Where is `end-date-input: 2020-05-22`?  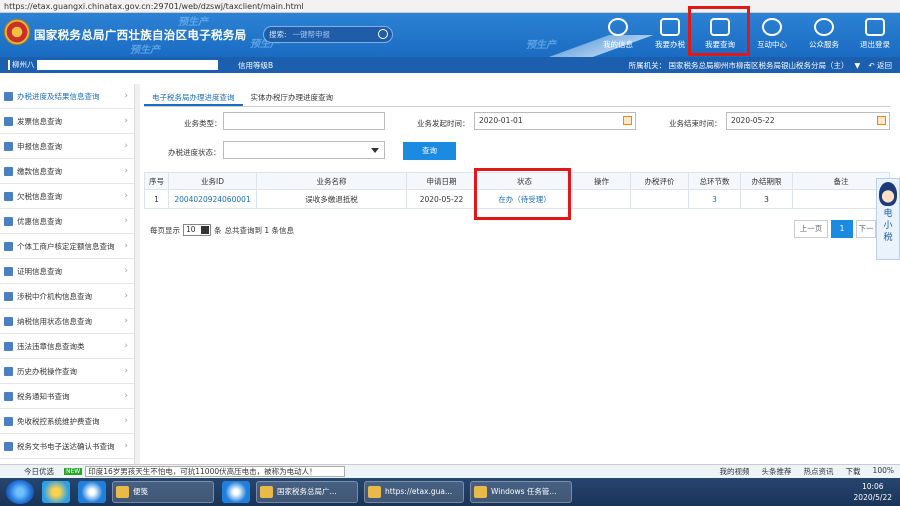 end-date-input: 2020-05-22 is located at coordinates (808, 121).